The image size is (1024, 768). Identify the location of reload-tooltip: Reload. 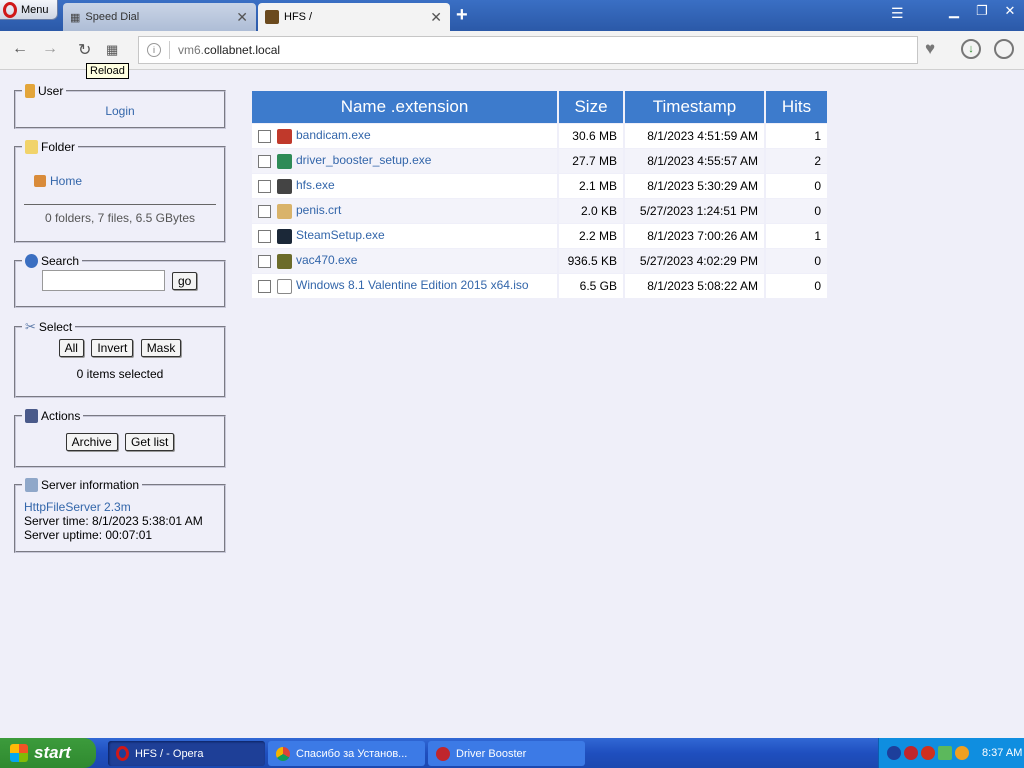
(107, 71).